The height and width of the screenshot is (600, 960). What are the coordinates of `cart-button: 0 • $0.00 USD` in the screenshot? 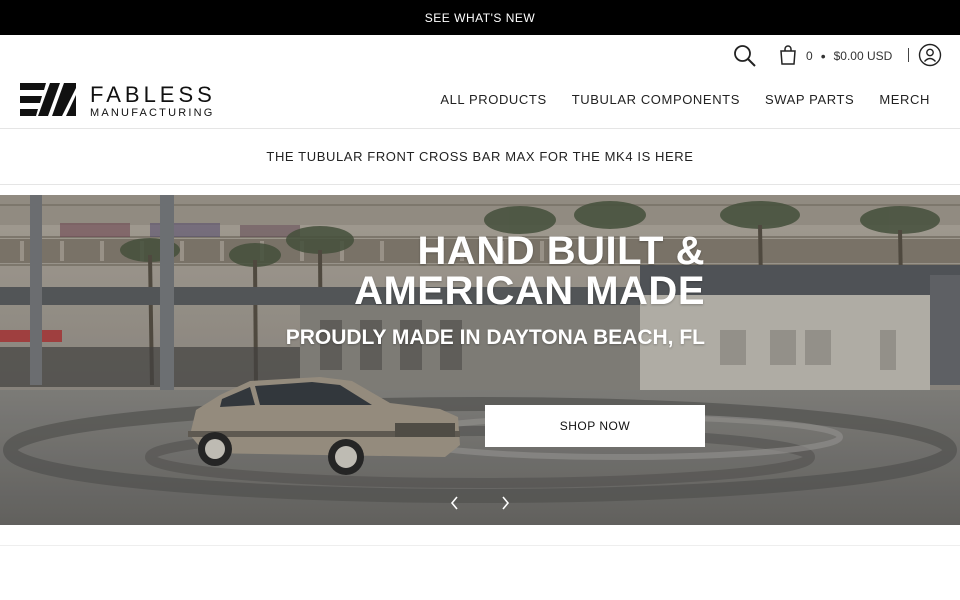 It's located at (835, 56).